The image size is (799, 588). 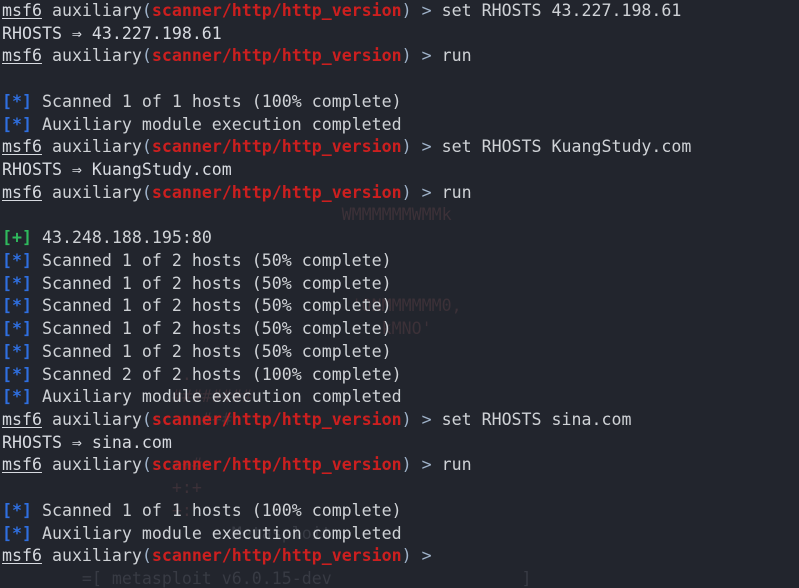 I want to click on output-line: RHOSTS ⇒ sina.com, so click(x=400, y=443).